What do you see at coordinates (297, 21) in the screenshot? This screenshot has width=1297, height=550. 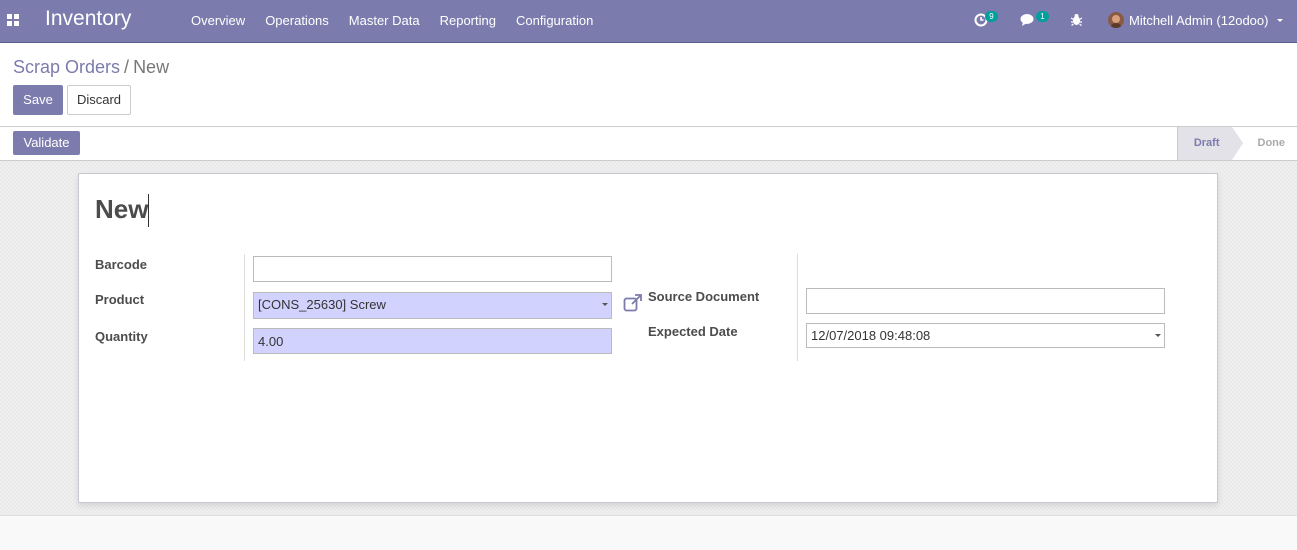 I see `menu-operations: Operations` at bounding box center [297, 21].